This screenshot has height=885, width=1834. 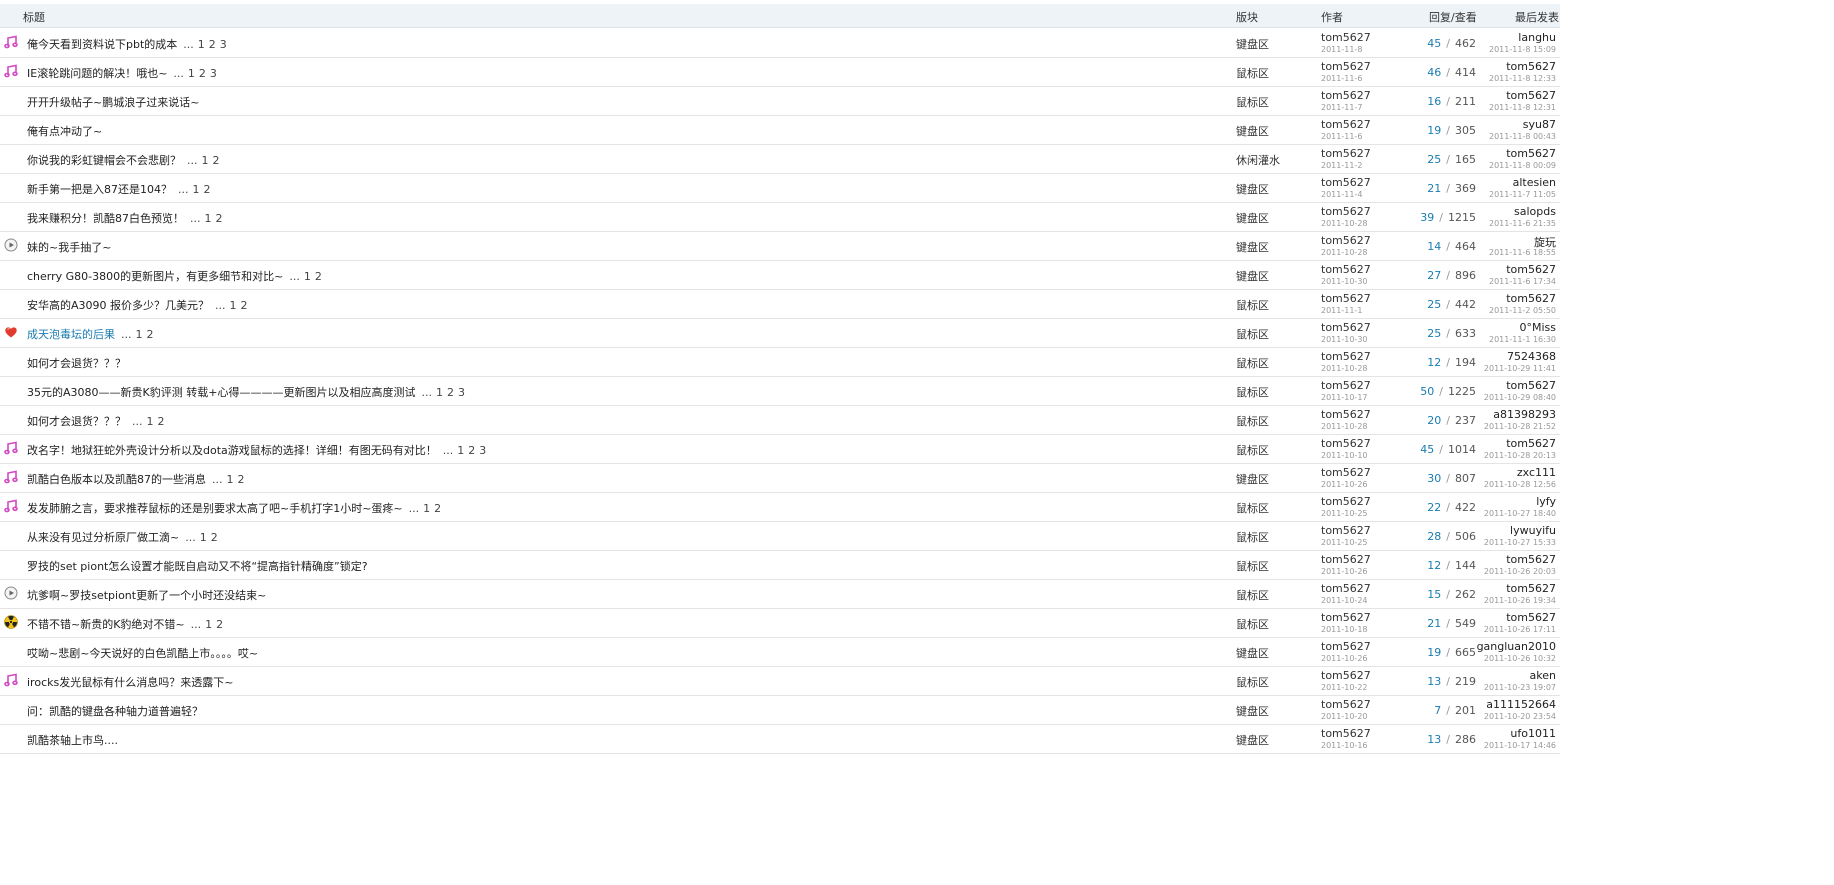 What do you see at coordinates (116, 479) in the screenshot?
I see `thread-title-link: 凯酷白色版本以及凯酷87的一些消息` at bounding box center [116, 479].